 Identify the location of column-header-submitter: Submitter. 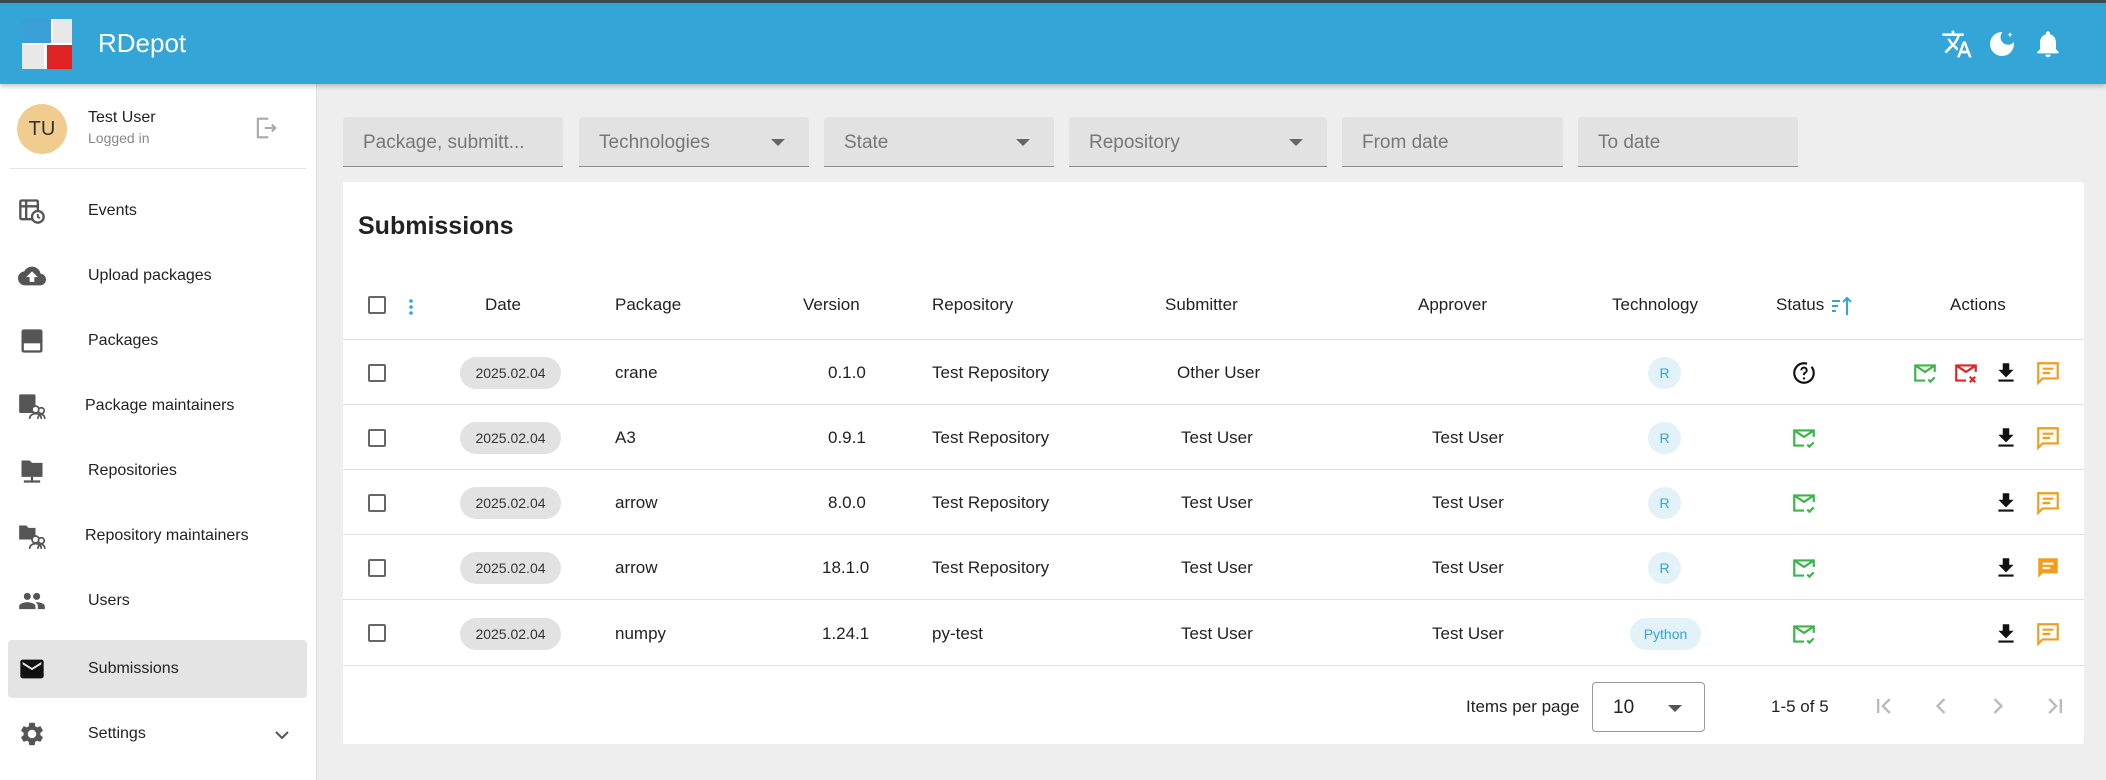
(1201, 305).